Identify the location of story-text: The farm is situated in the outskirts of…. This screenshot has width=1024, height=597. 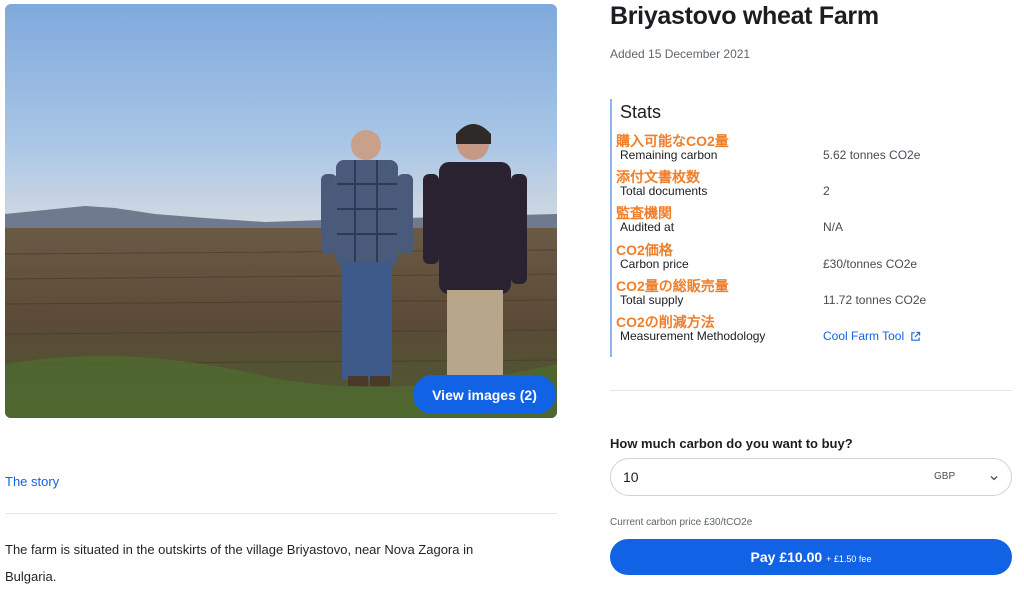
(239, 563).